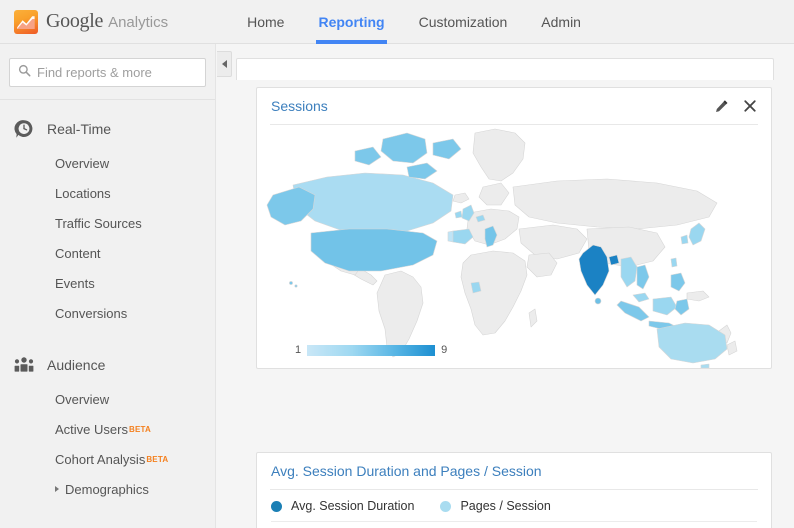 The height and width of the screenshot is (528, 794). What do you see at coordinates (26, 21) in the screenshot?
I see `google-analytics-logo-icon` at bounding box center [26, 21].